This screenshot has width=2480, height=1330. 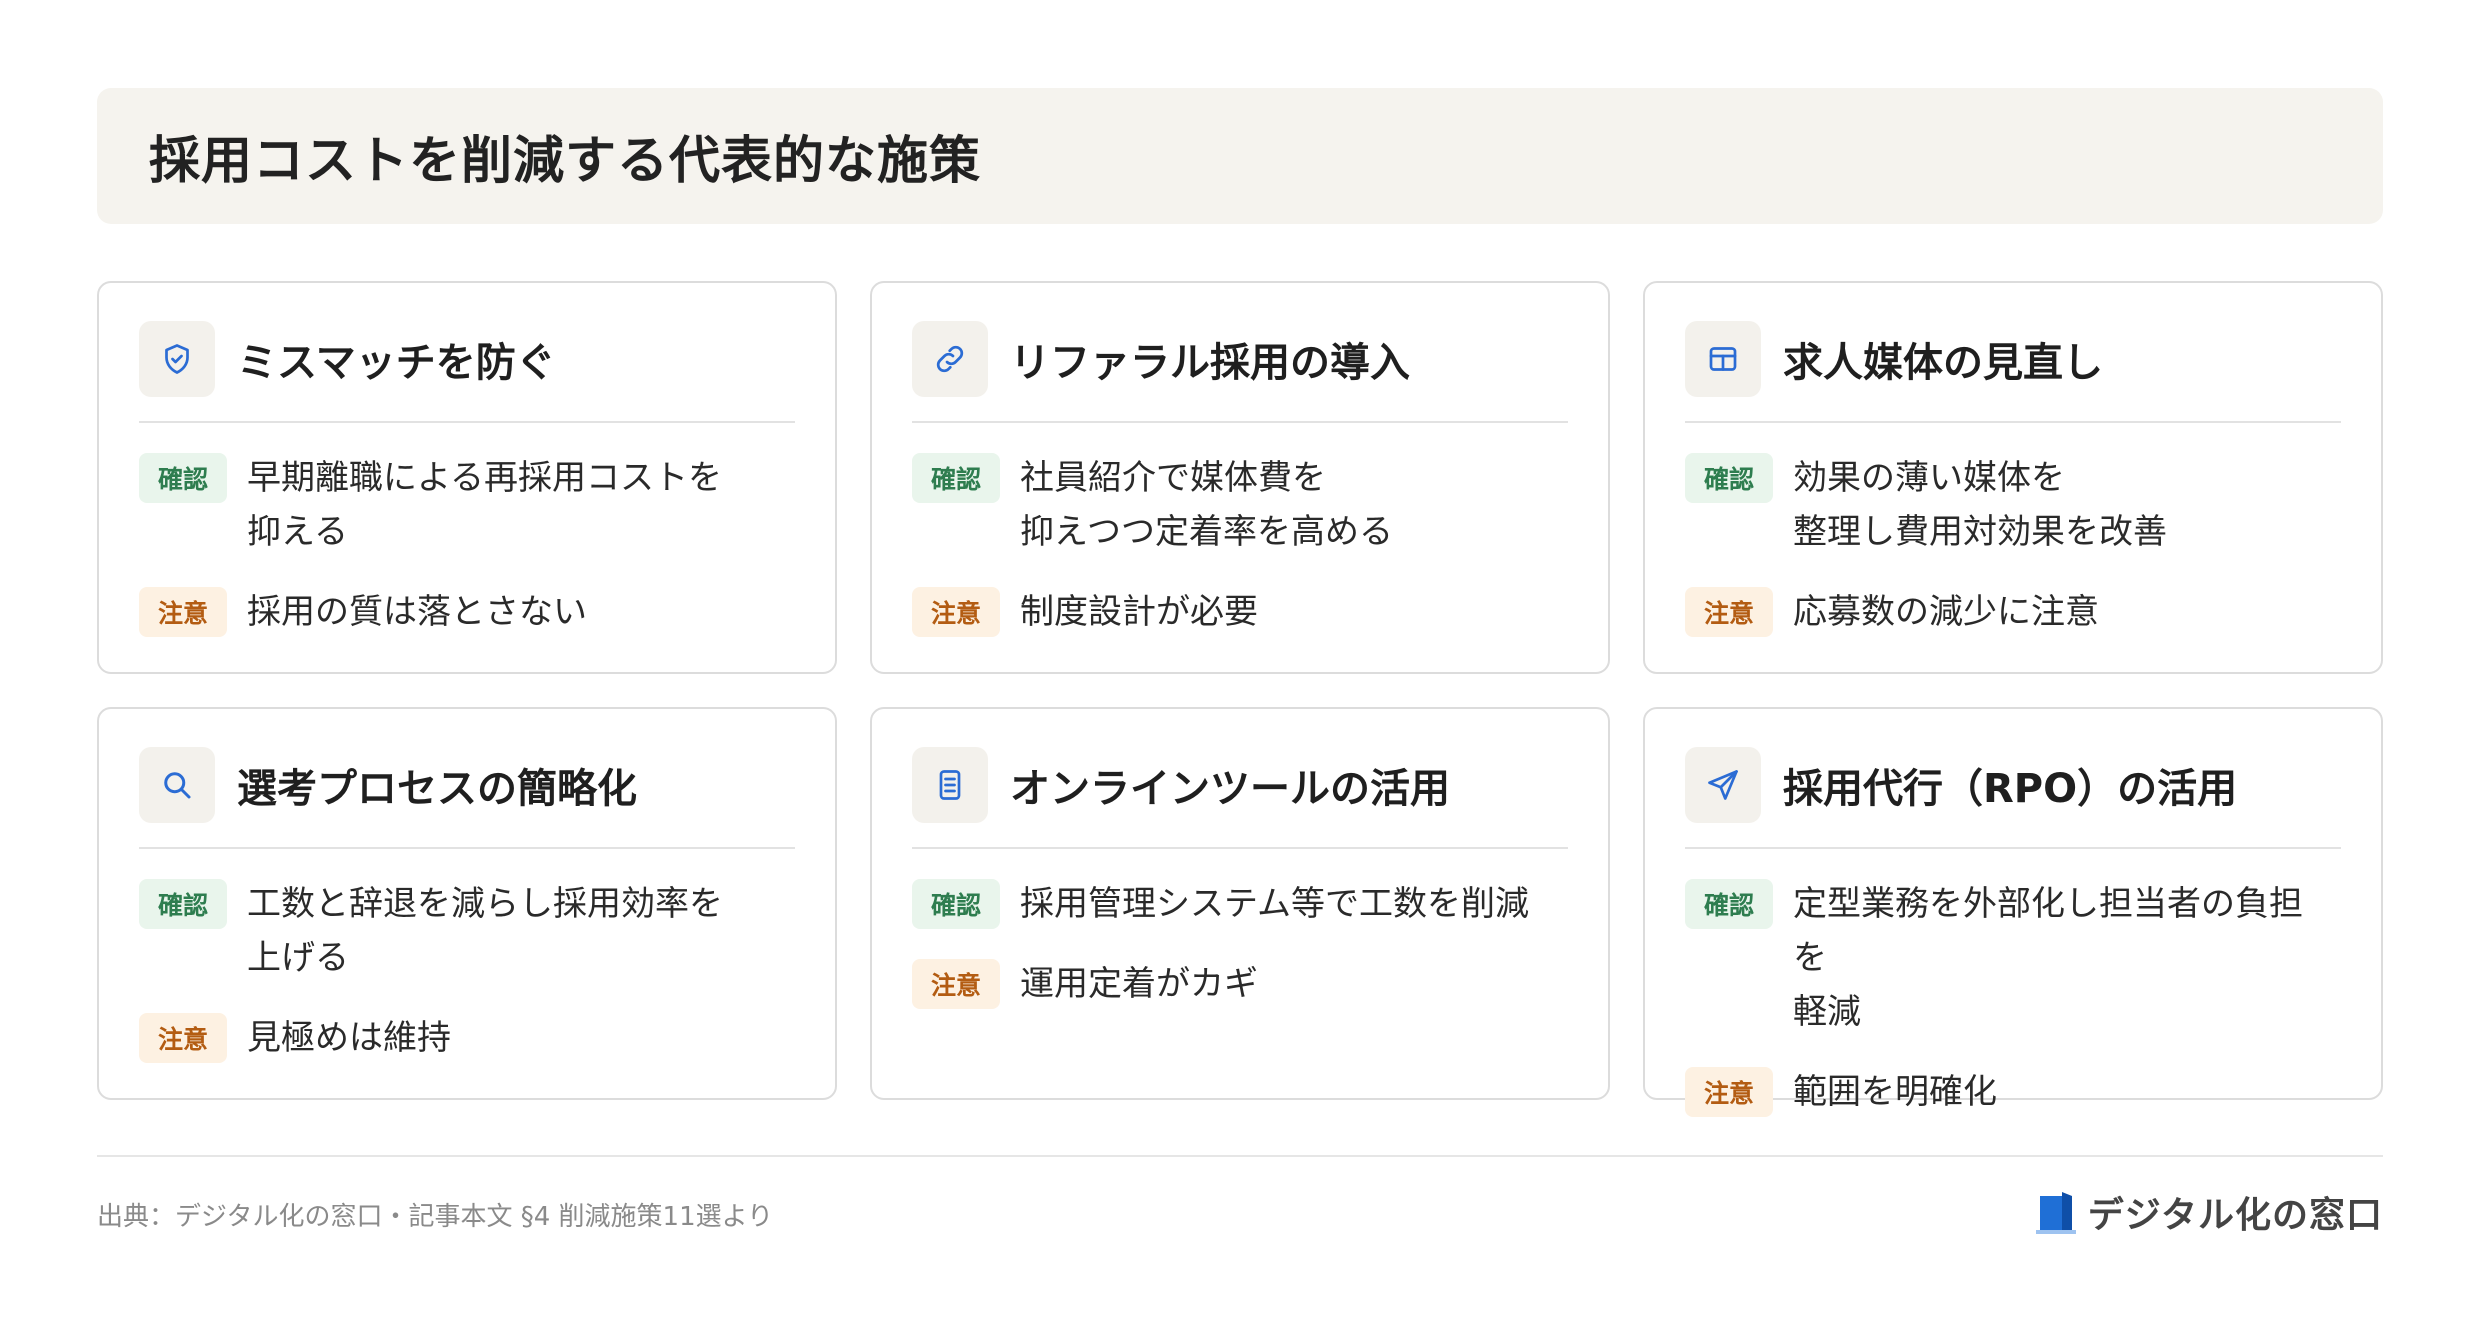 What do you see at coordinates (1946, 612) in the screenshot?
I see `warn-text: 応募数の減少に注意` at bounding box center [1946, 612].